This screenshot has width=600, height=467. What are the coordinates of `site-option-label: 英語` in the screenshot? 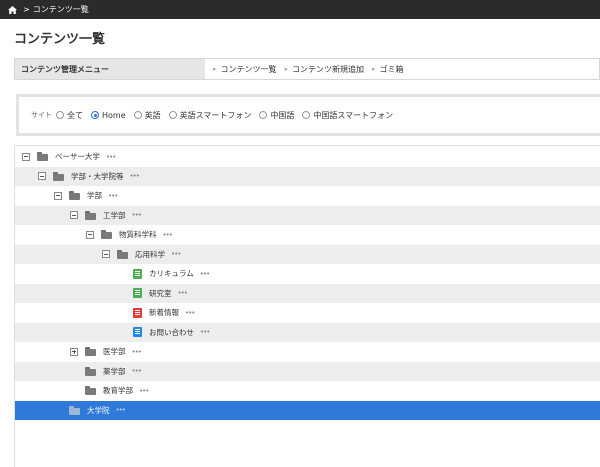 It's located at (152, 115).